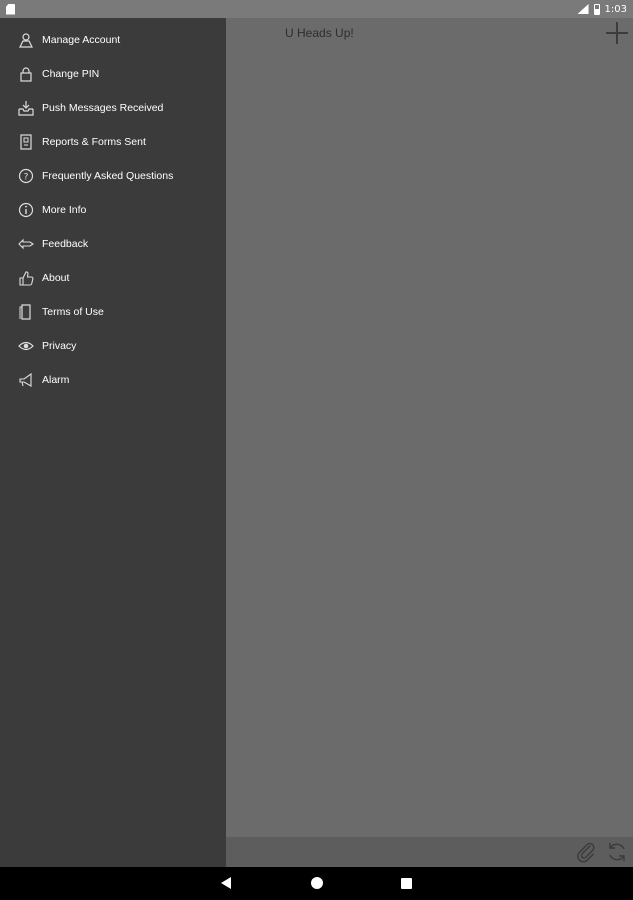 The image size is (633, 900). Describe the element at coordinates (26, 312) in the screenshot. I see `page-icon` at that location.